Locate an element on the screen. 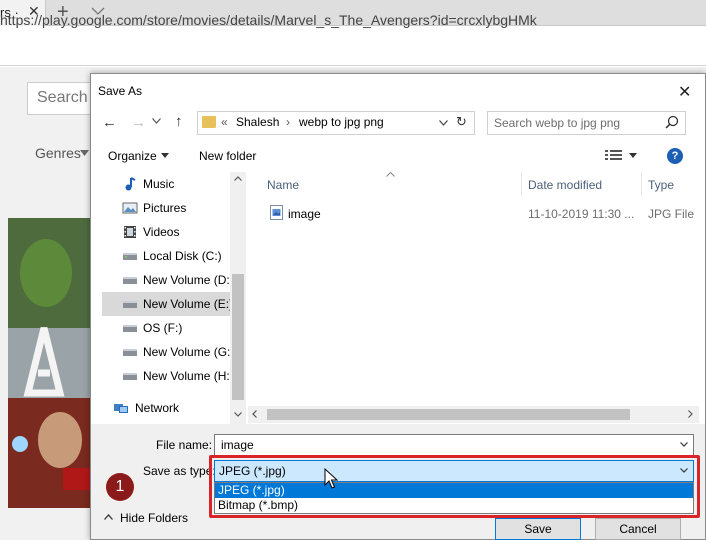  nav-item-os-f: OS (F:) is located at coordinates (166, 328).